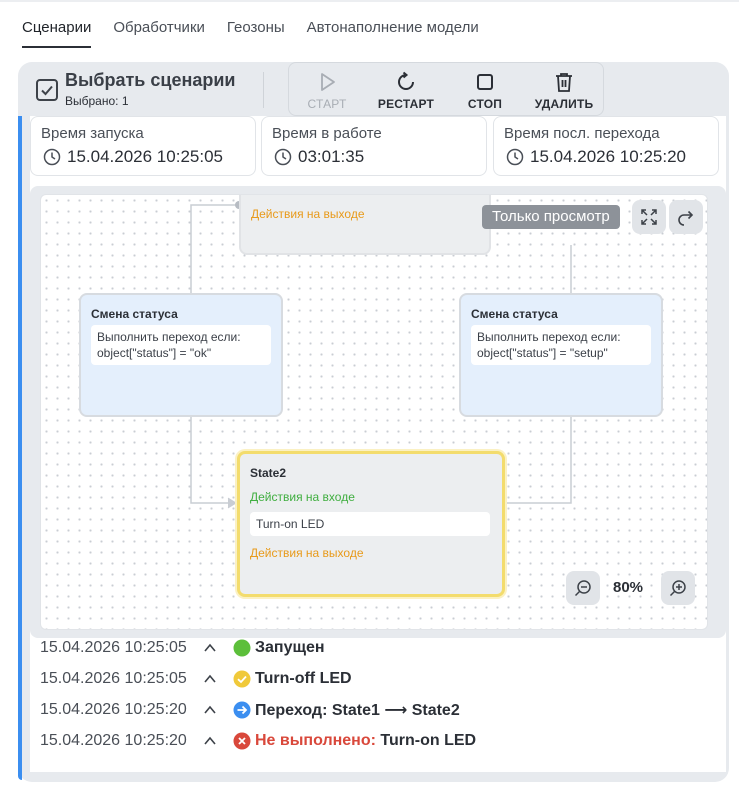  Describe the element at coordinates (327, 104) in the screenshot. I see `start-label: СТАРТ` at that location.